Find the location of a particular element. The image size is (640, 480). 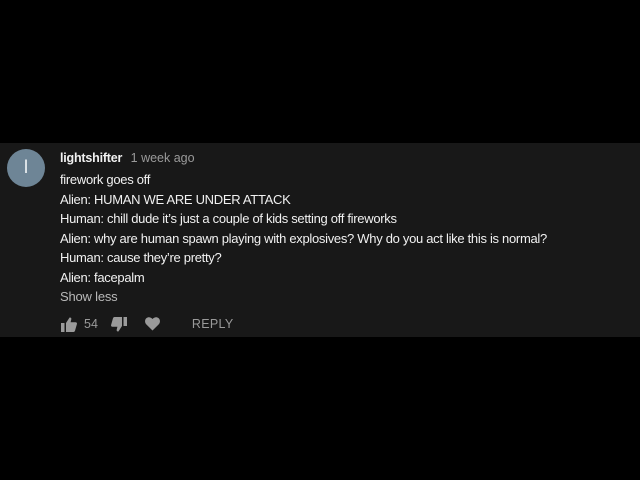

like-count: 54 is located at coordinates (91, 324).